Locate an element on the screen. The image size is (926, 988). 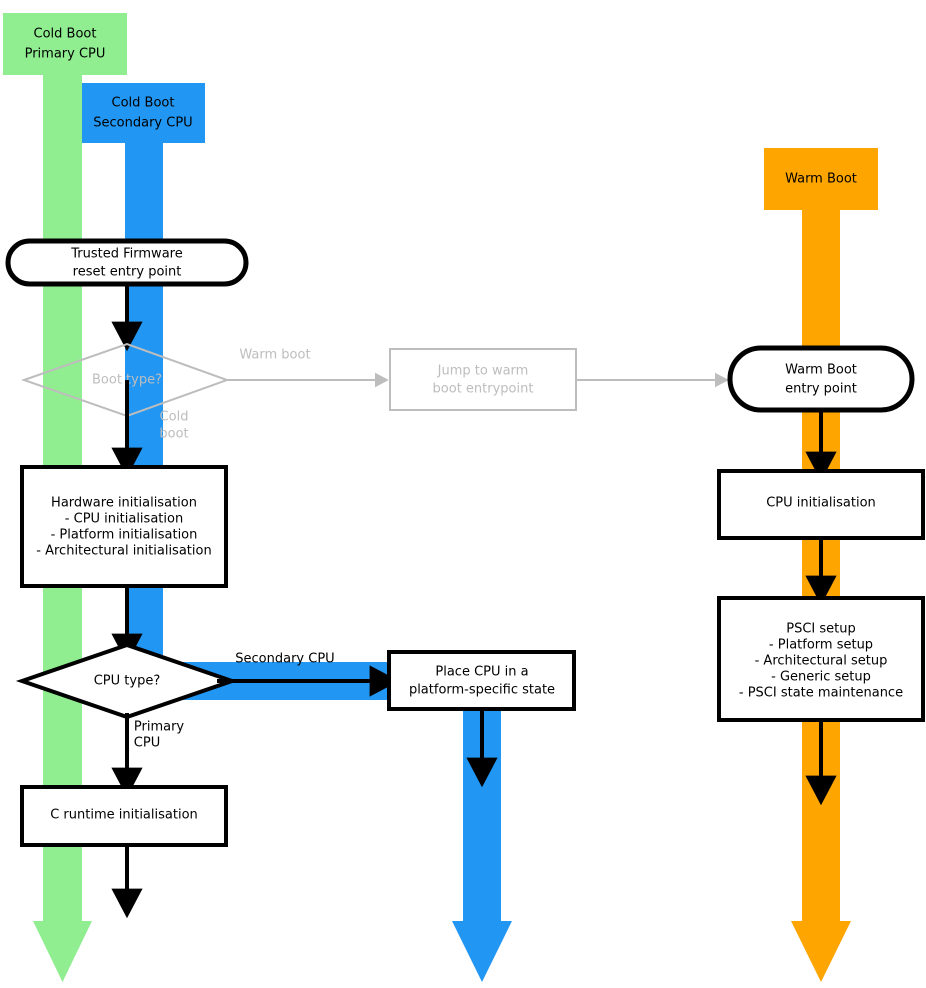
lane-cold-boot-secondary-label-line1: Cold Boot is located at coordinates (143, 103).